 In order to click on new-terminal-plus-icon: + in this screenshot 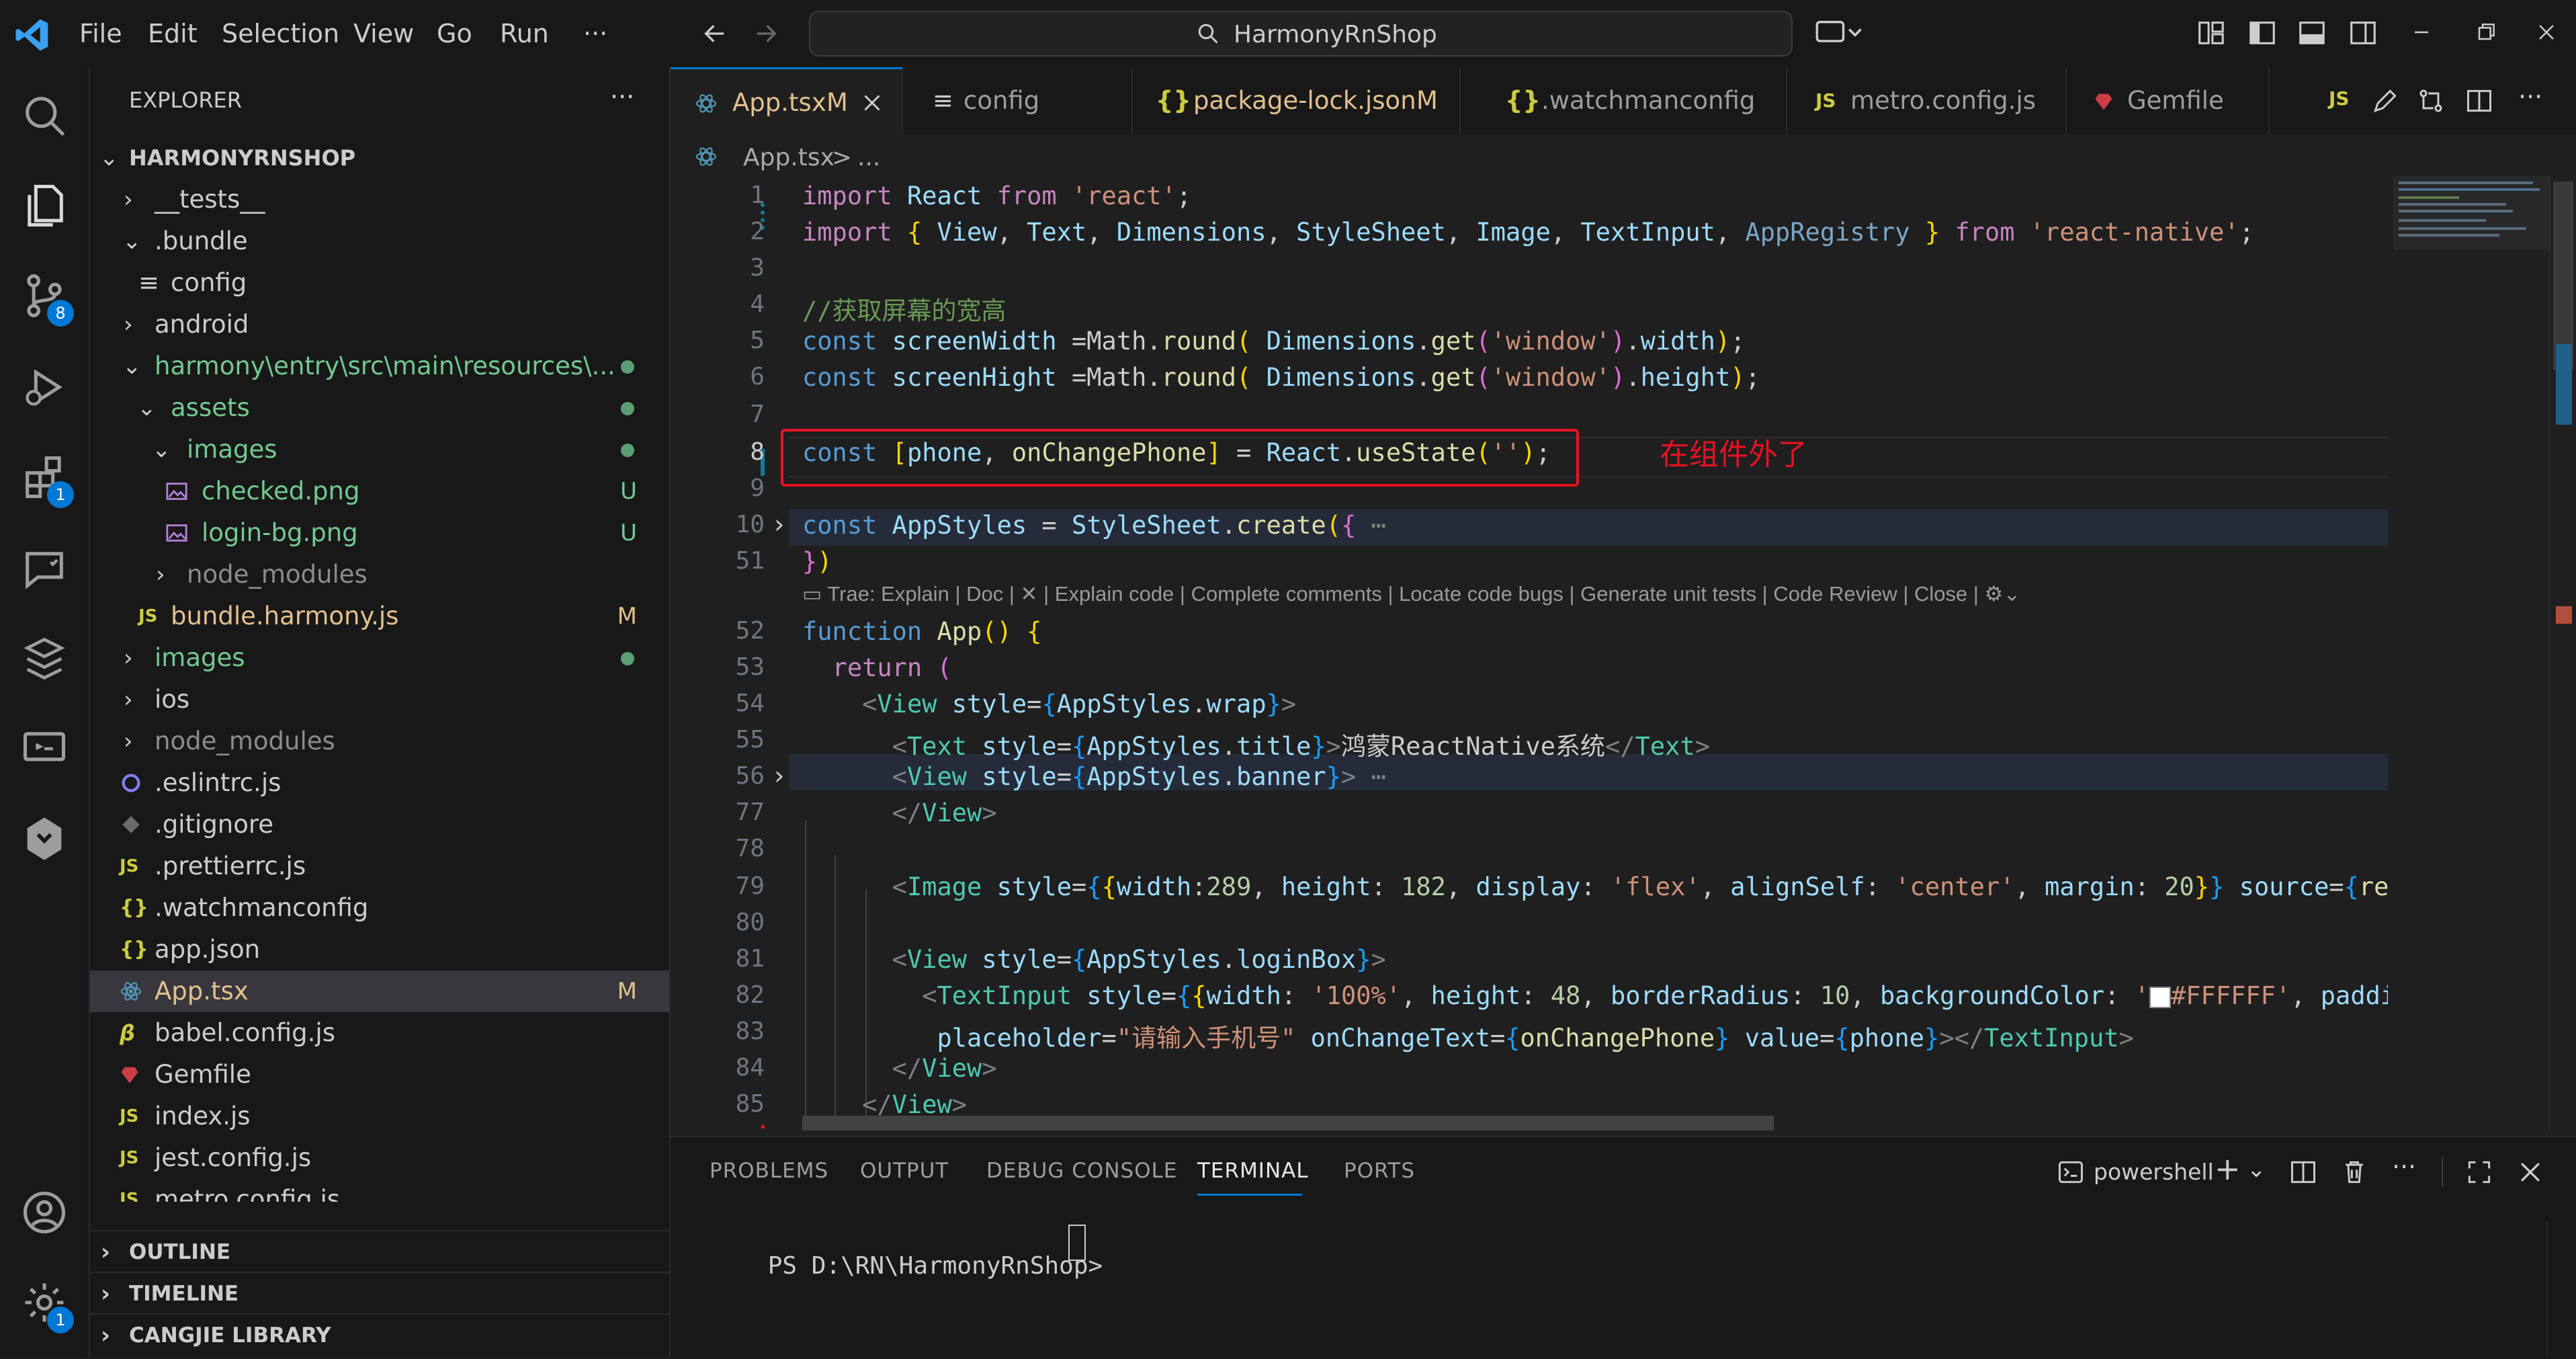, I will do `click(2228, 1169)`.